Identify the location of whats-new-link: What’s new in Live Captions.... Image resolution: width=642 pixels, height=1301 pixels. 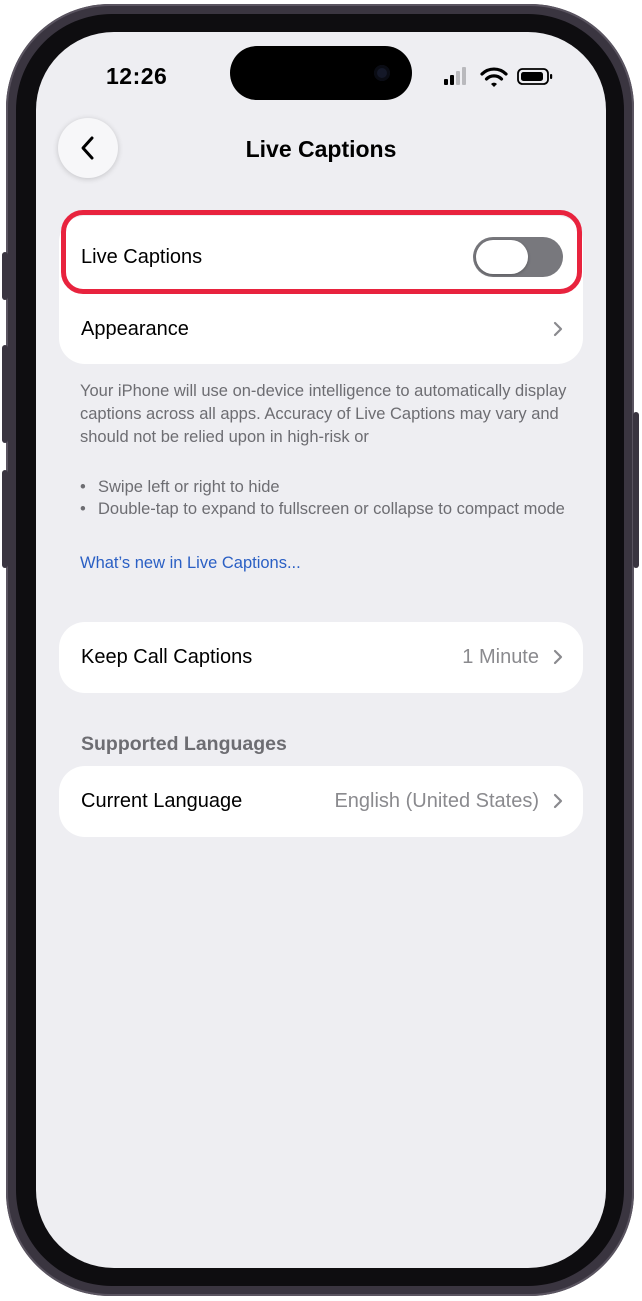
(190, 563).